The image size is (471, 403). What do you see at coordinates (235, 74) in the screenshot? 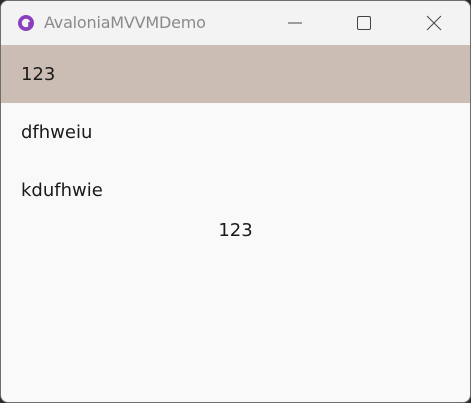
I see `list-item: 123` at bounding box center [235, 74].